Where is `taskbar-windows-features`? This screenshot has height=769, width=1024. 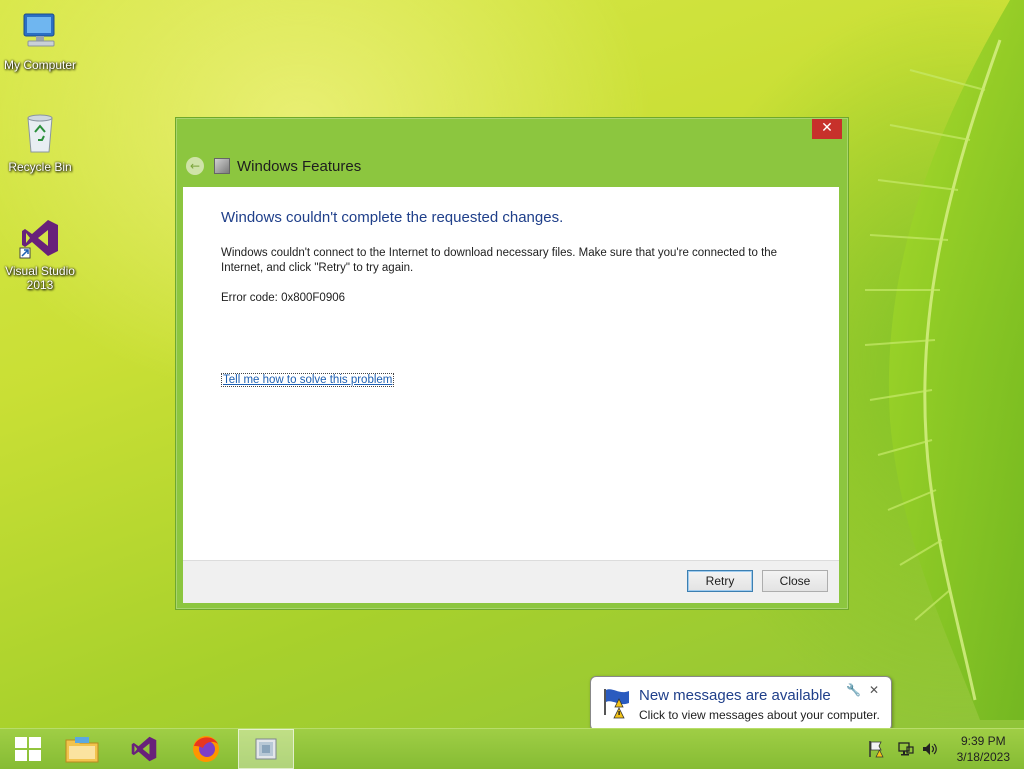 taskbar-windows-features is located at coordinates (266, 749).